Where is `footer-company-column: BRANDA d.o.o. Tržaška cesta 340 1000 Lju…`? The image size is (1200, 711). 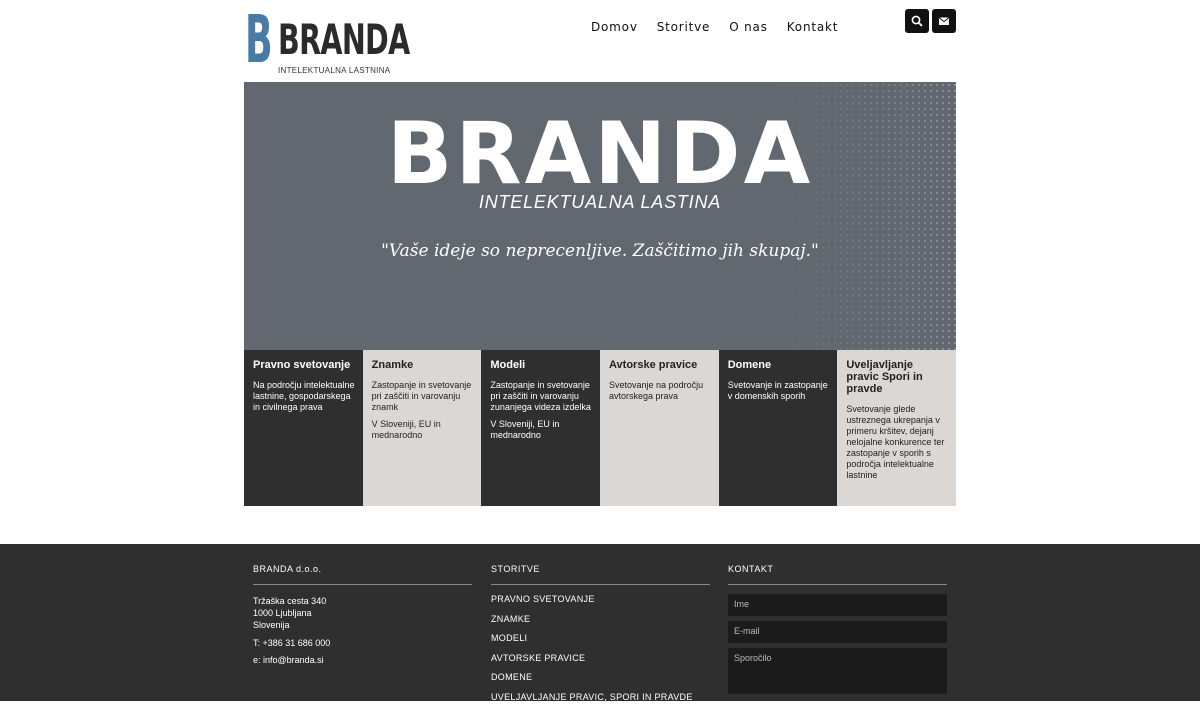 footer-company-column: BRANDA d.o.o. Tržaška cesta 340 1000 Lju… is located at coordinates (362, 614).